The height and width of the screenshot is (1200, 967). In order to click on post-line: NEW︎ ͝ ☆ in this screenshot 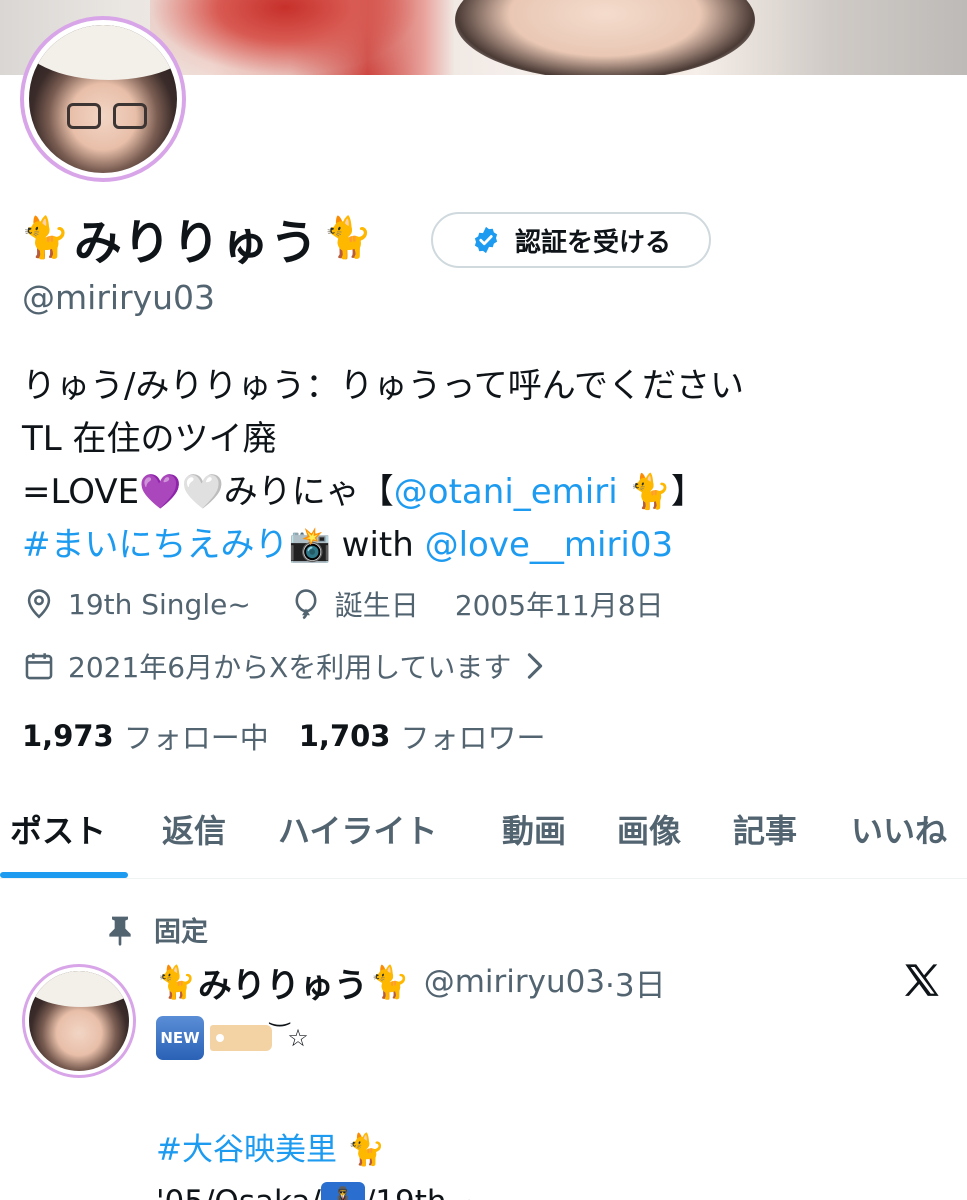, I will do `click(314, 1037)`.